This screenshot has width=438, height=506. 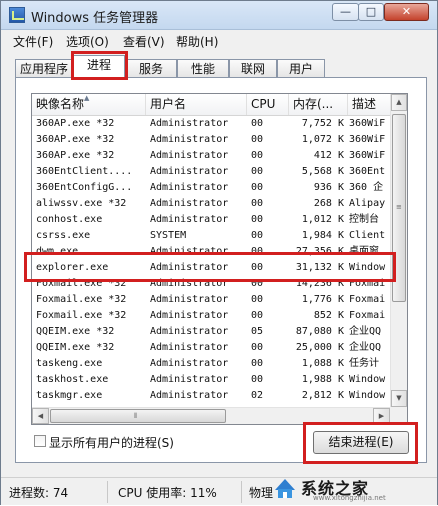 I want to click on table-row: taskeng.exe Administrator 00 1,088 K 任务计, so click(x=211, y=364).